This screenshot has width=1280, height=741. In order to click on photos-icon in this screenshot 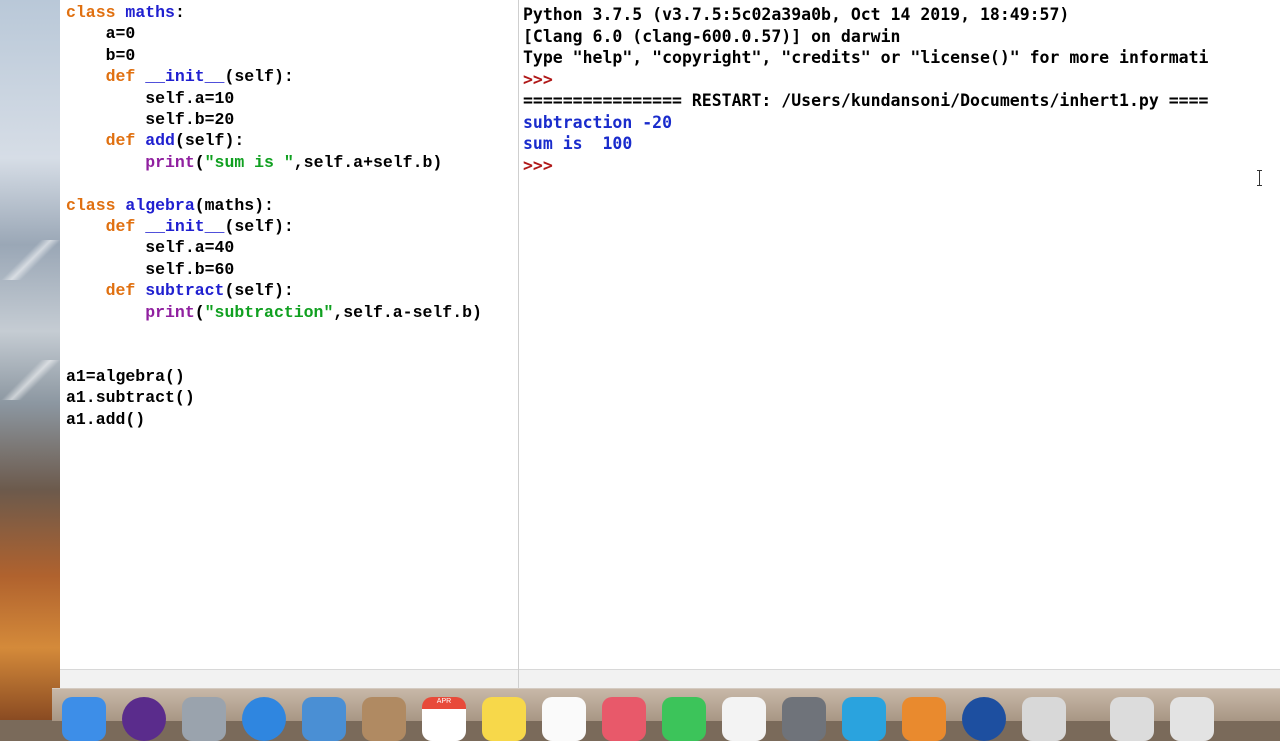, I will do `click(624, 719)`.